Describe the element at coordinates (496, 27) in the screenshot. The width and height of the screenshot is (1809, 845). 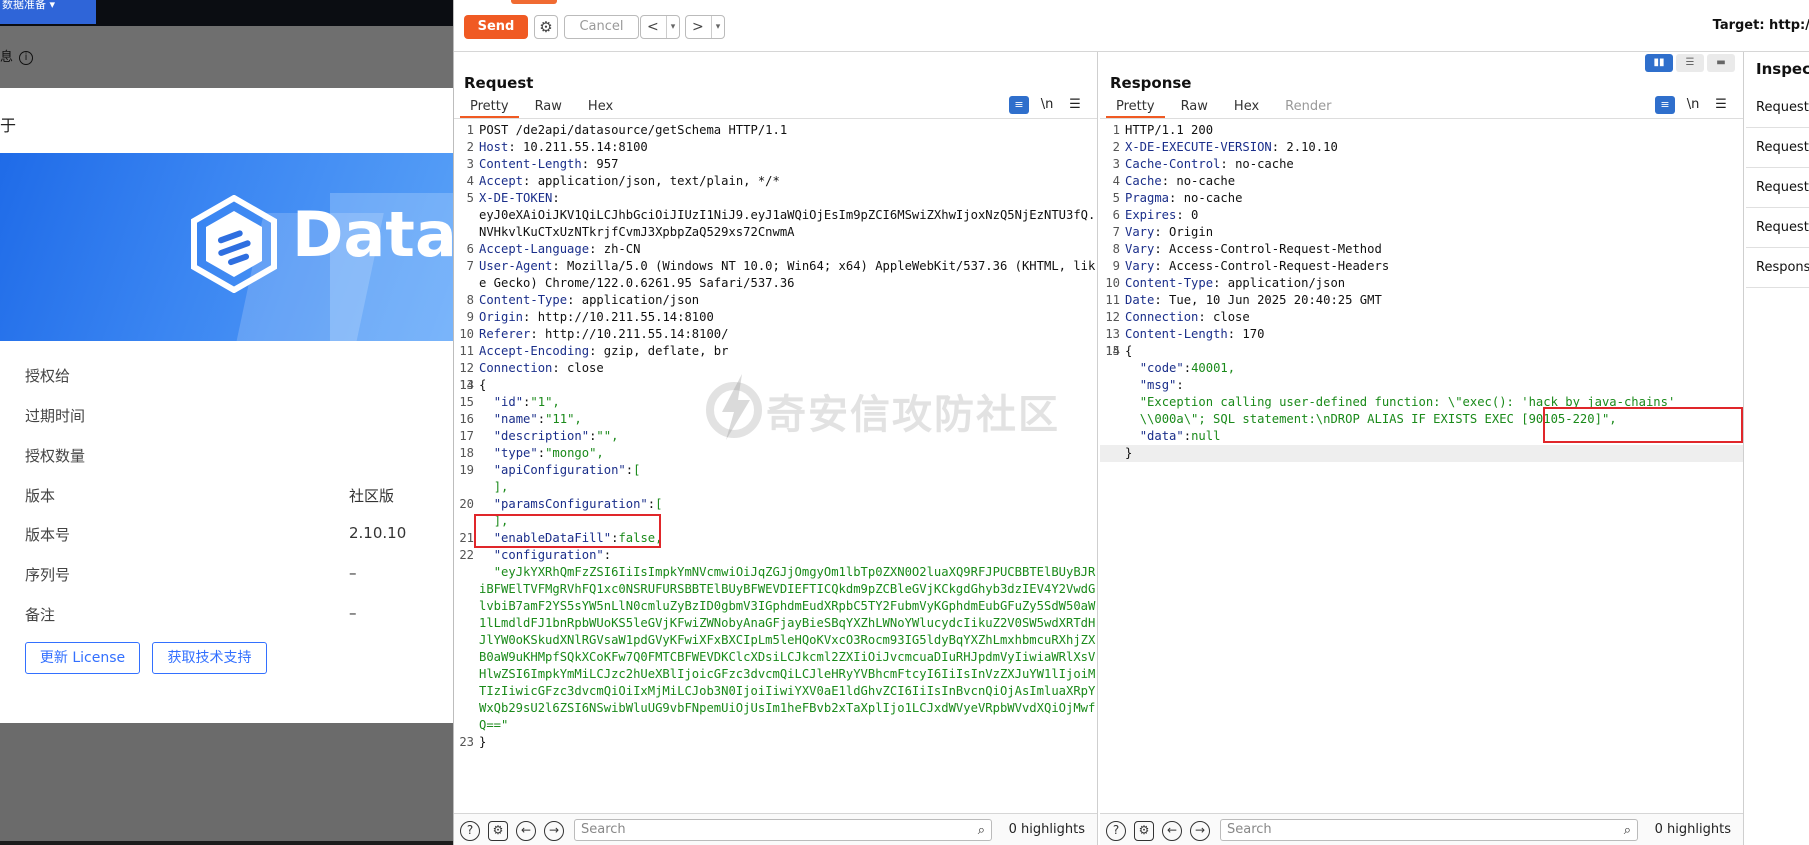
I see `send-button: Send` at that location.